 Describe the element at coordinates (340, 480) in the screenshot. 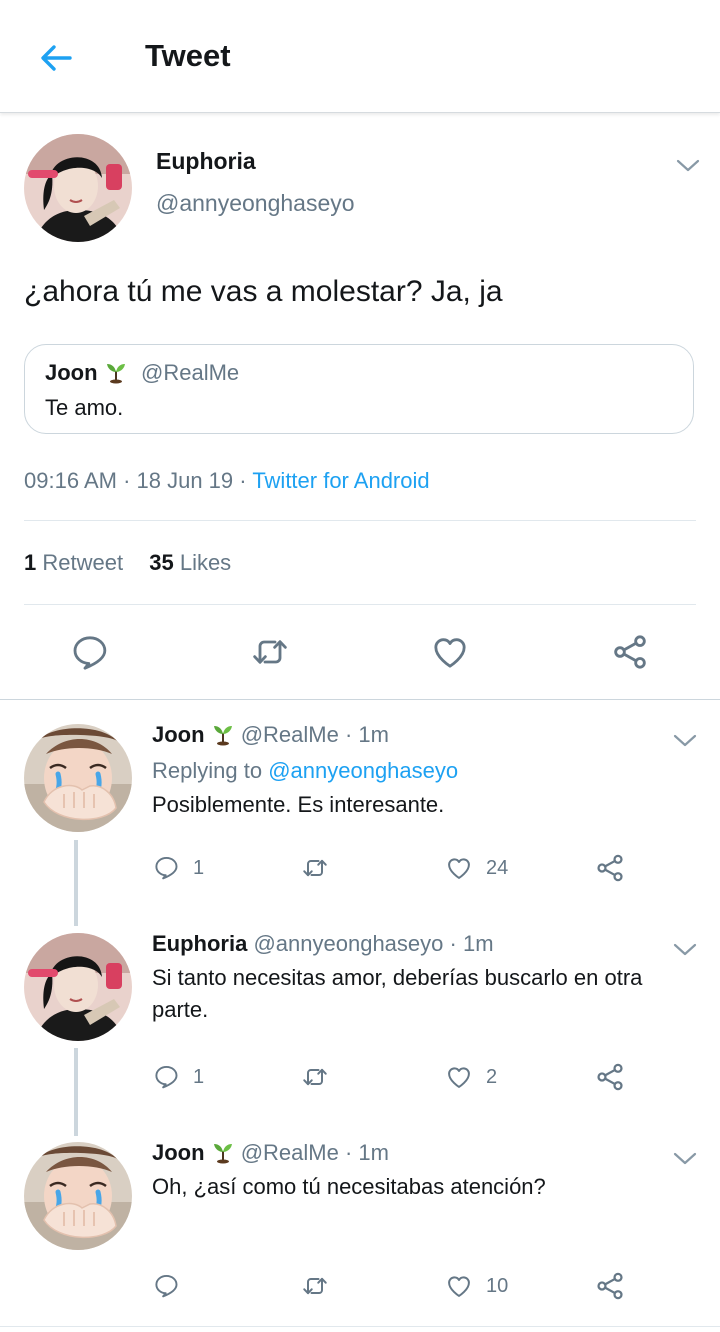

I see `tweet-client-link: Twitter for Android` at that location.